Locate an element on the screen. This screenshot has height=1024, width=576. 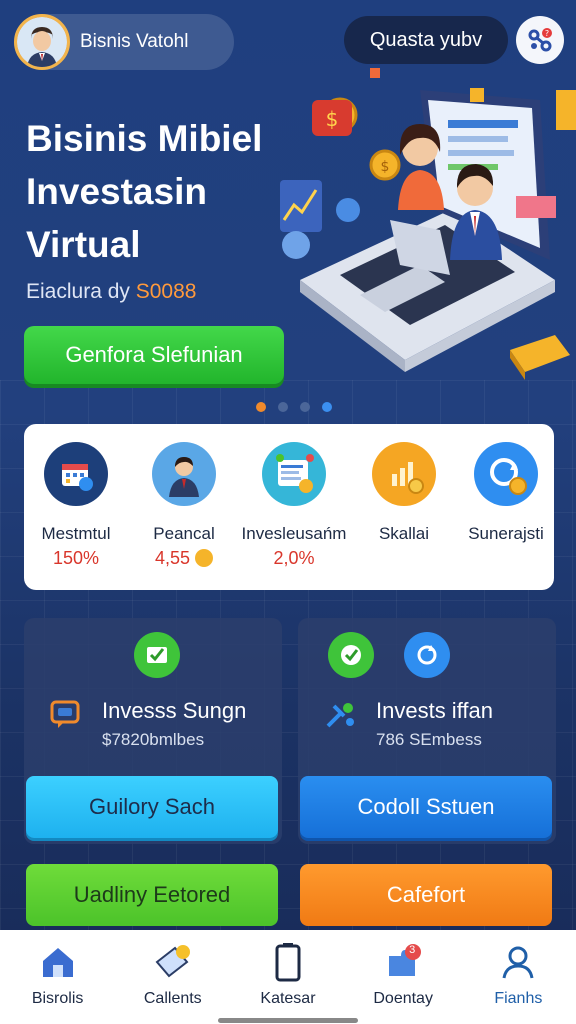
chart-coin-icon is located at coordinates (404, 474).